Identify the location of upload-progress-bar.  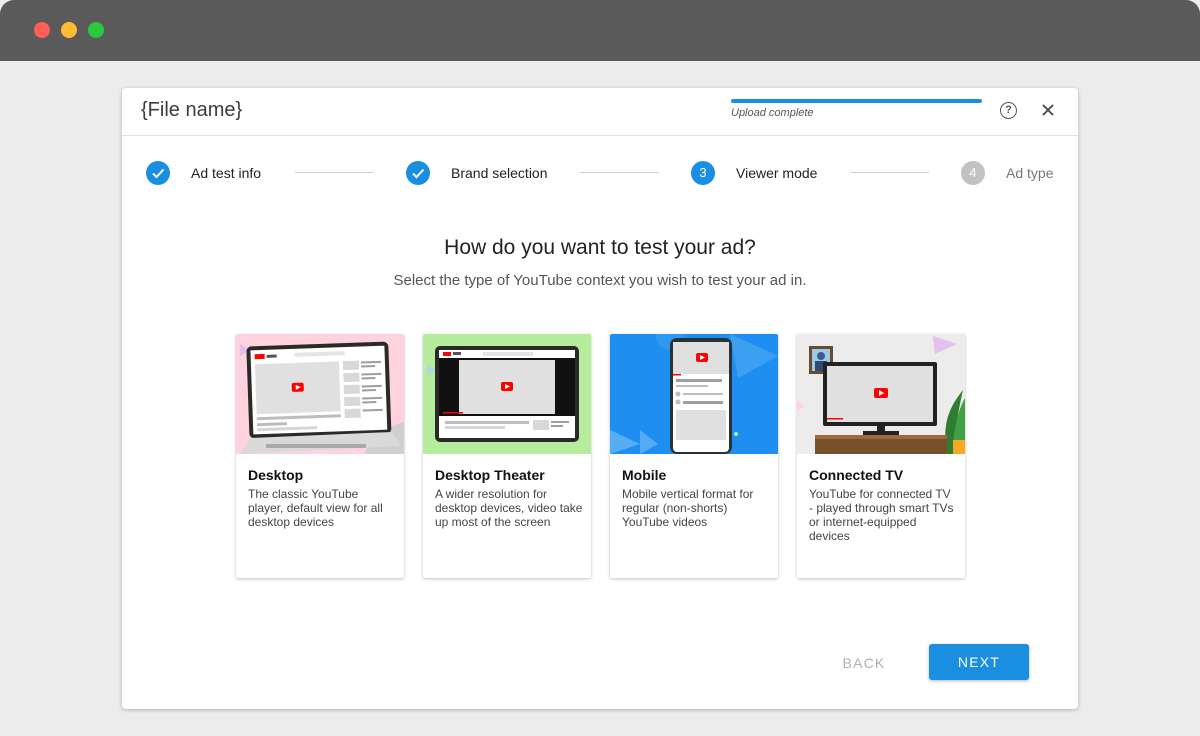
(856, 101).